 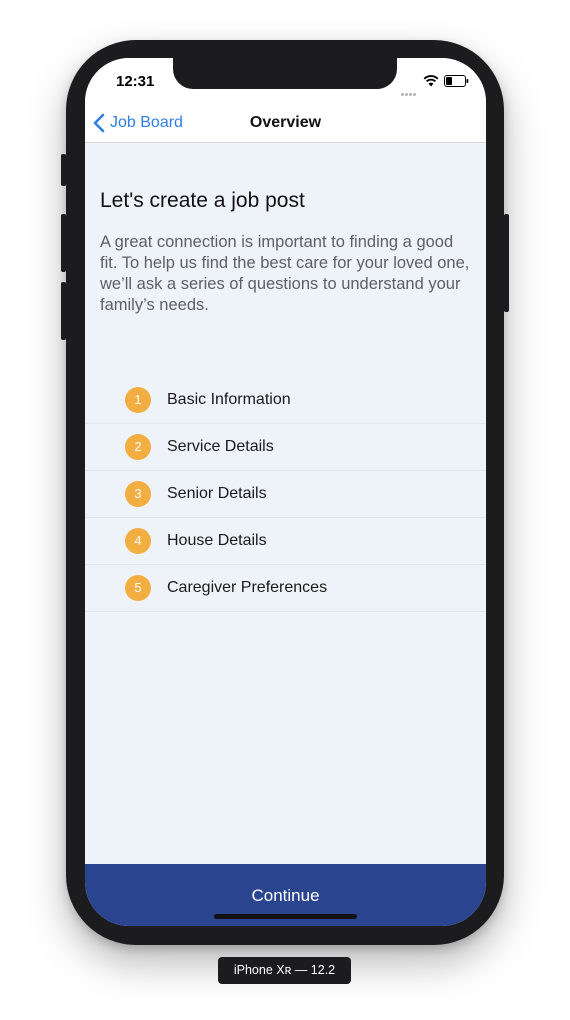 What do you see at coordinates (431, 81) in the screenshot?
I see `wifi-icon` at bounding box center [431, 81].